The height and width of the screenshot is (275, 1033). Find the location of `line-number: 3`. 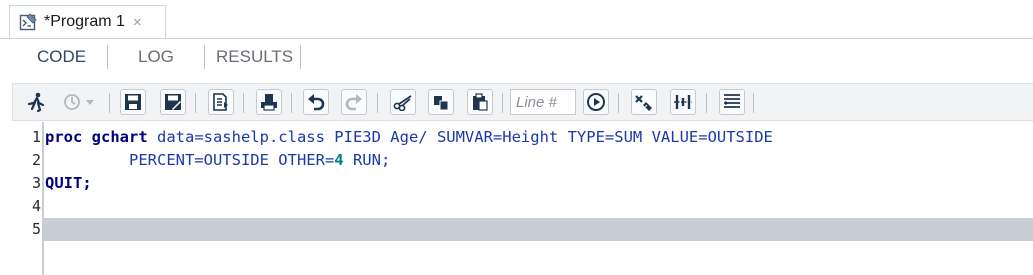

line-number: 3 is located at coordinates (36, 183).